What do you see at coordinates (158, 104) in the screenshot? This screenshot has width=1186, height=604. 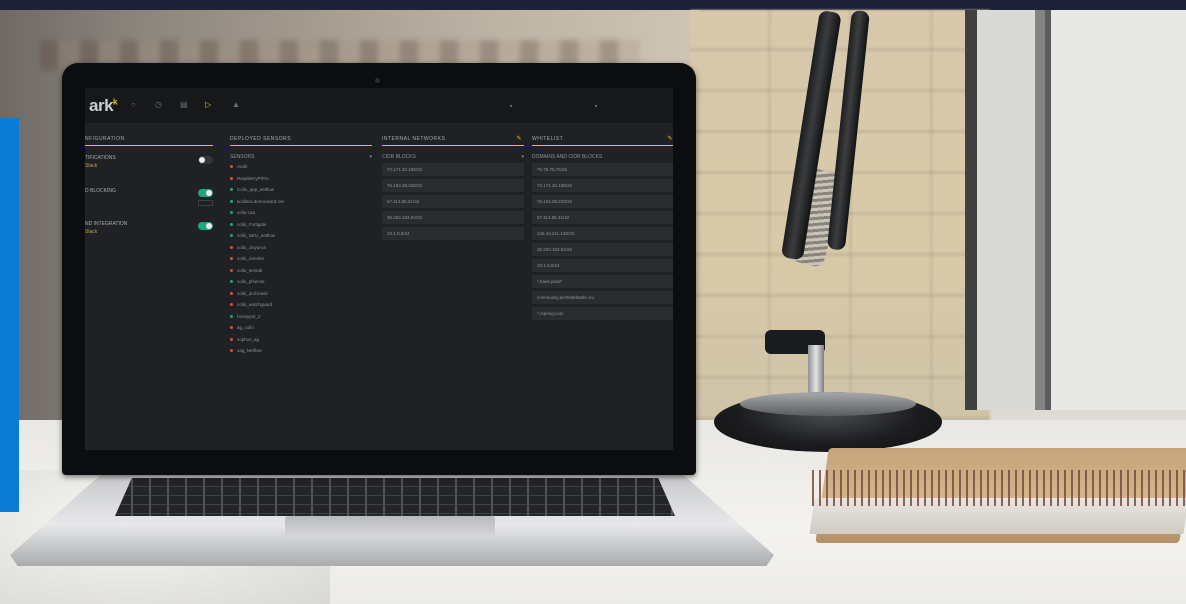 I see `clock-icon: ◷` at bounding box center [158, 104].